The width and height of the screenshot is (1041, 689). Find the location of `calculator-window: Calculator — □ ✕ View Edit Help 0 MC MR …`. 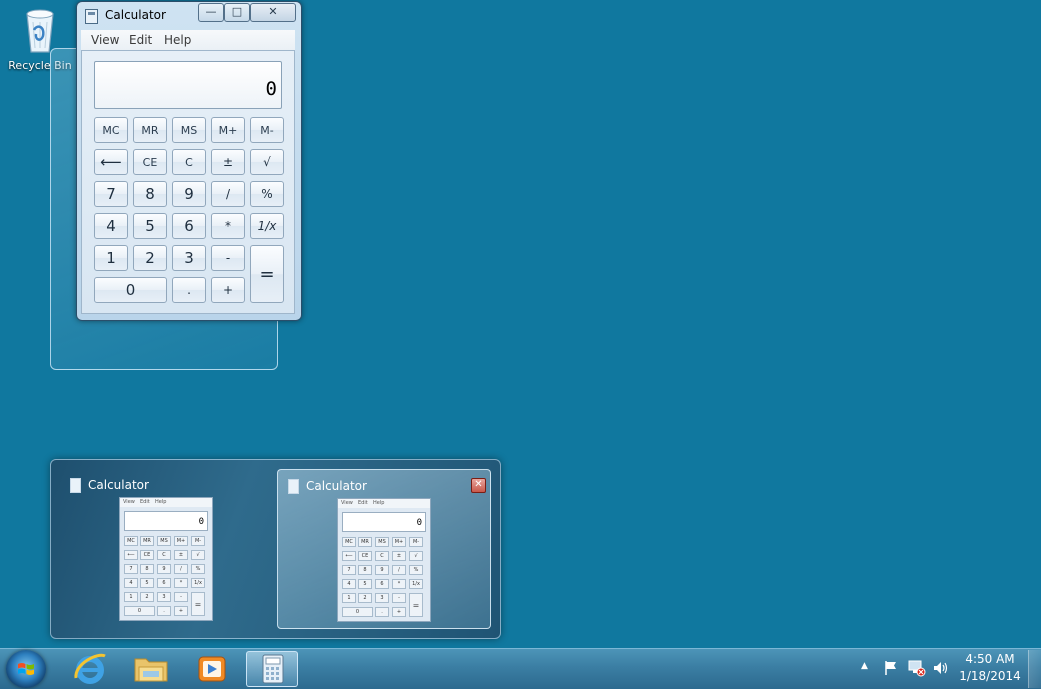

calculator-window: Calculator — □ ✕ View Edit Help 0 MC MR … is located at coordinates (189, 161).